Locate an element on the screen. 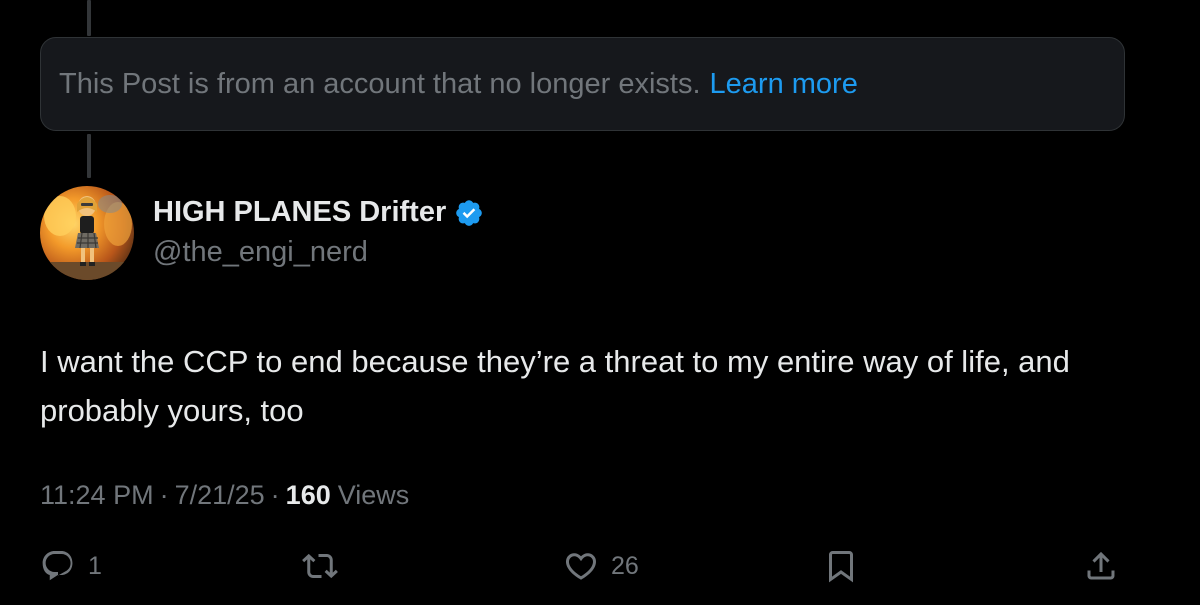 This screenshot has width=1200, height=605. share-icon is located at coordinates (1101, 565).